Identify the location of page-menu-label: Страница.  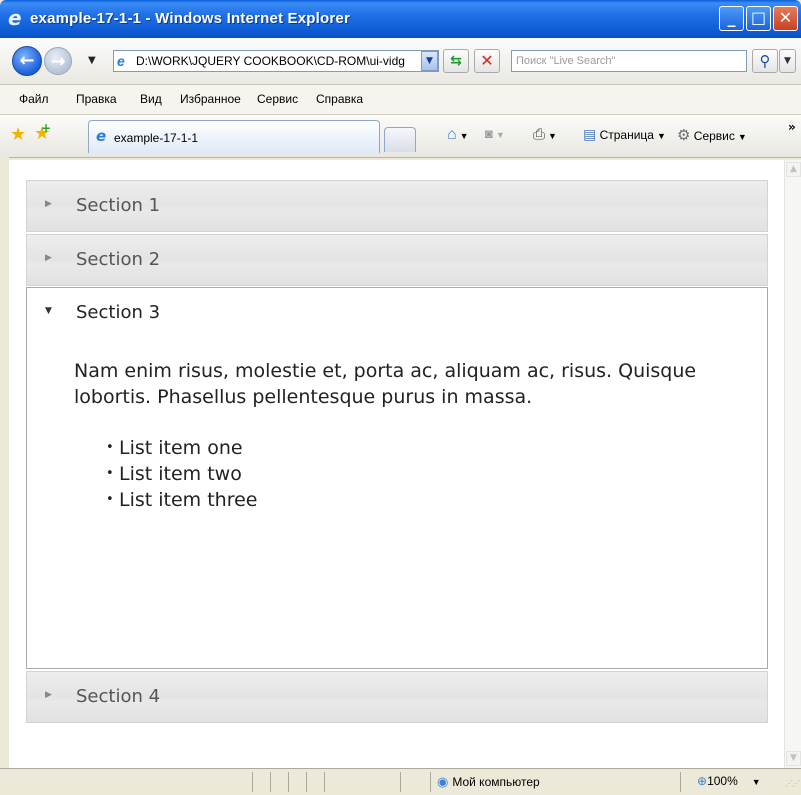
(626, 135).